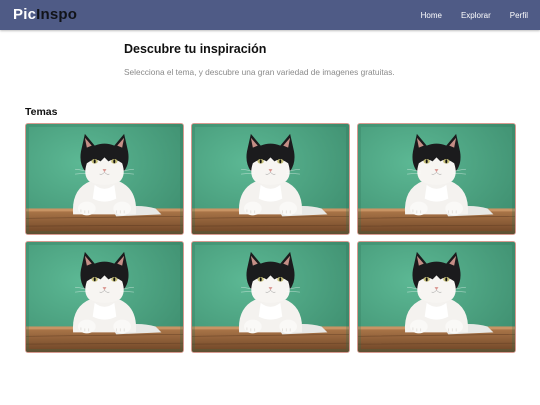 The image size is (540, 405). What do you see at coordinates (431, 15) in the screenshot?
I see `nav-home-link: Home` at bounding box center [431, 15].